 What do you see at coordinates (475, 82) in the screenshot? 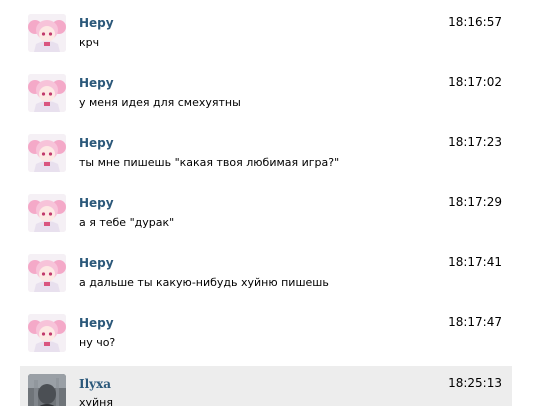
I see `message-time: 18:17:02` at bounding box center [475, 82].